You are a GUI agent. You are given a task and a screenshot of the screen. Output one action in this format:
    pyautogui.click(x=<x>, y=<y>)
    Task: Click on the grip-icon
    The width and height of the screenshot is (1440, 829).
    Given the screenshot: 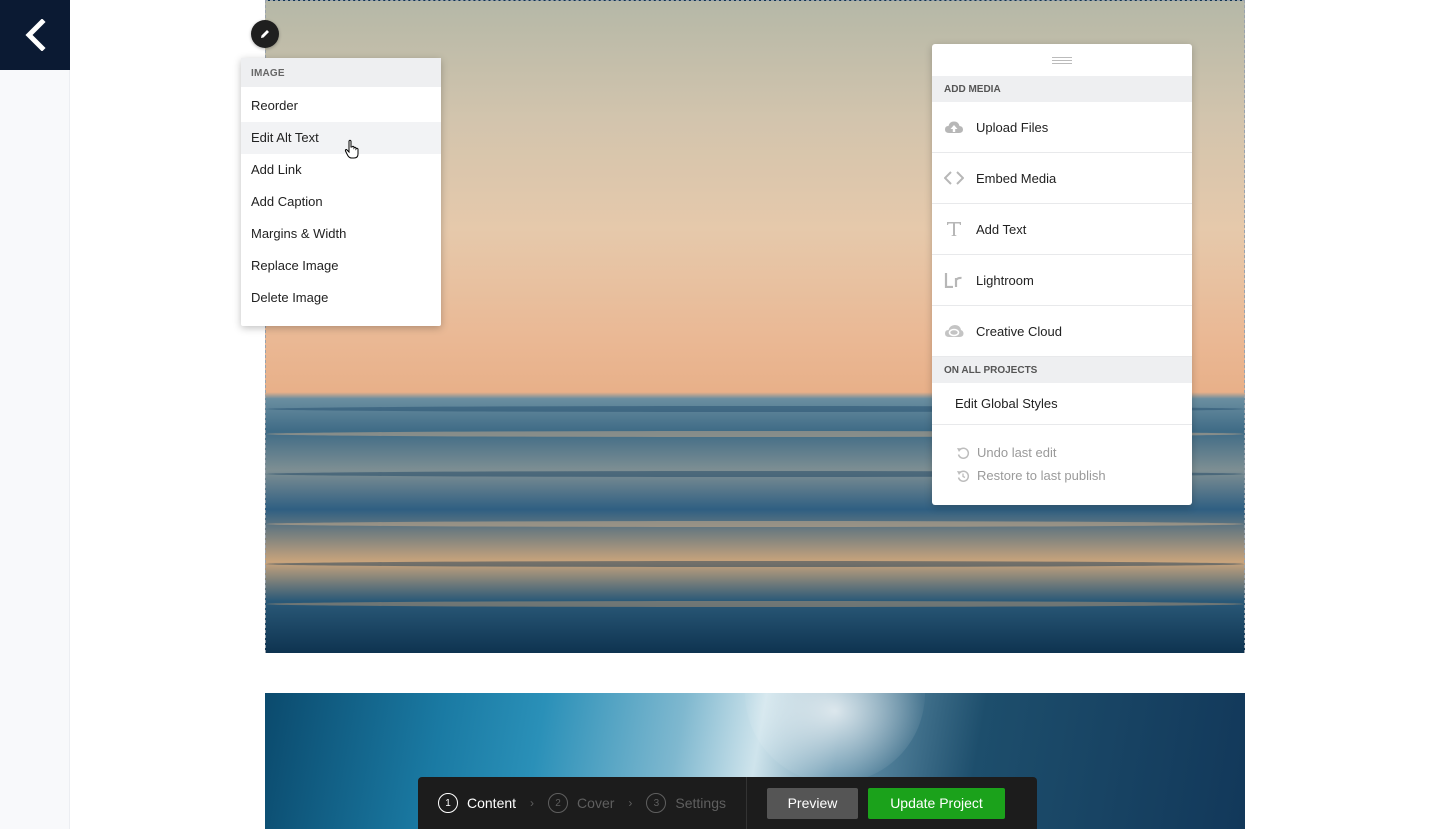 What is the action you would take?
    pyautogui.click(x=1062, y=60)
    